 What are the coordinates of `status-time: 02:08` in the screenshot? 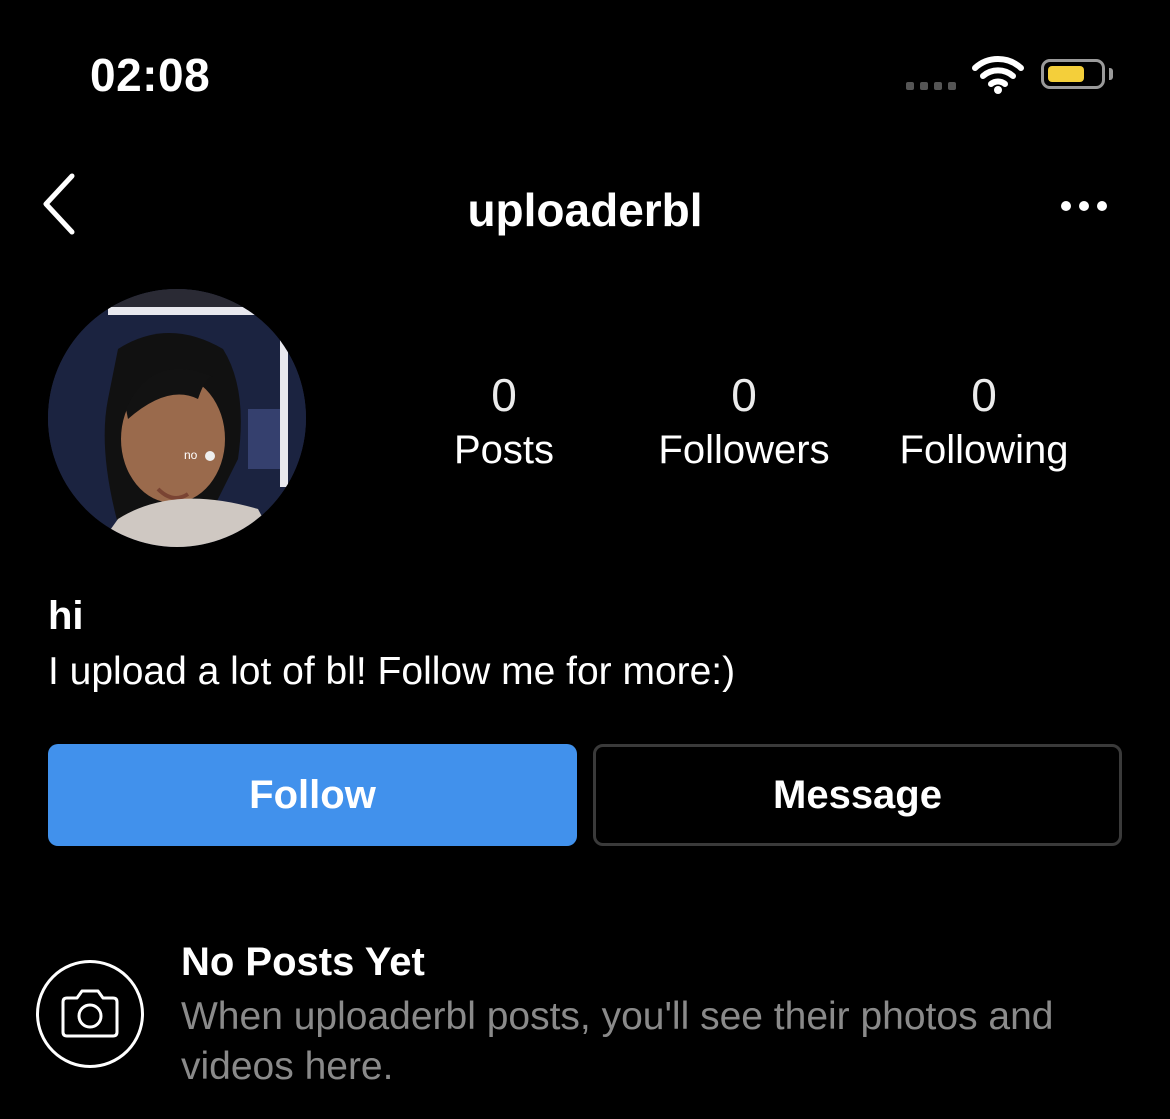 It's located at (150, 75).